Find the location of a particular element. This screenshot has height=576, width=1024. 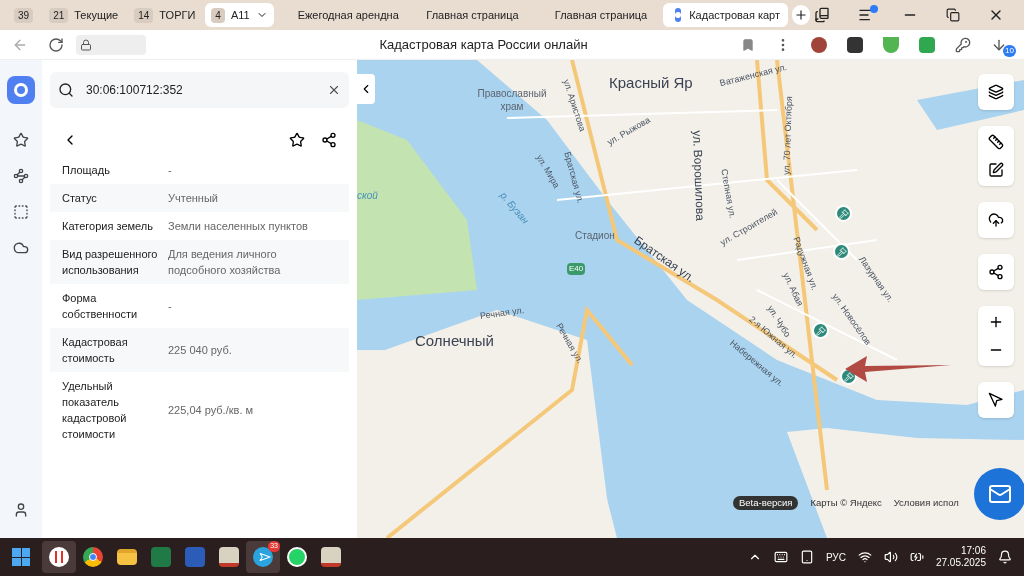

map-label: Степная ул. is located at coordinates (728, 193).